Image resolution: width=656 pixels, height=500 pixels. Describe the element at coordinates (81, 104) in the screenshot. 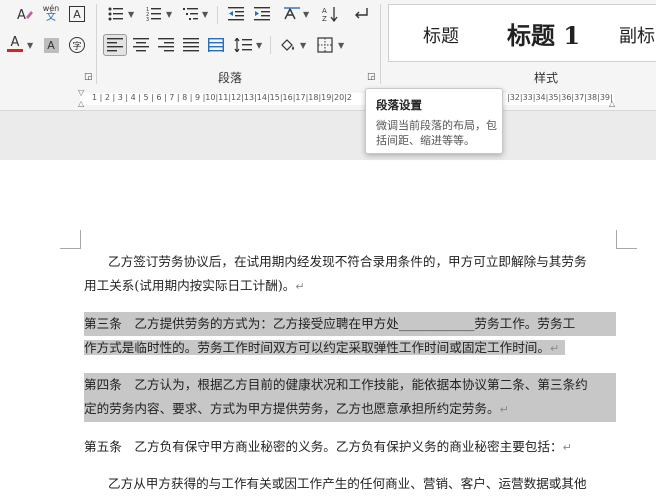

I see `hanging-indent-marker-icon: △` at that location.